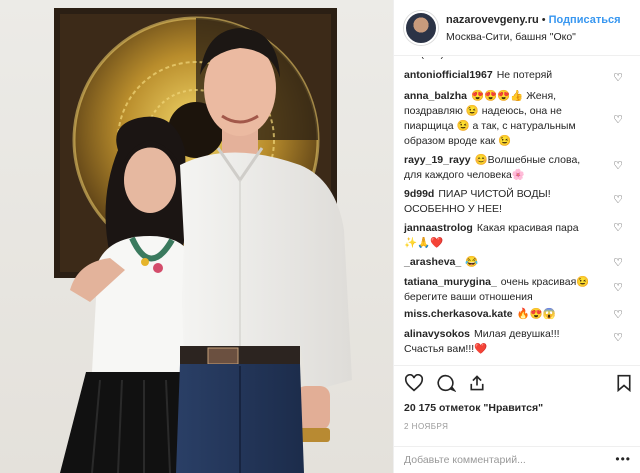 The image size is (640, 473). I want to click on comment-username: miss.cherkasova.kate, so click(458, 314).